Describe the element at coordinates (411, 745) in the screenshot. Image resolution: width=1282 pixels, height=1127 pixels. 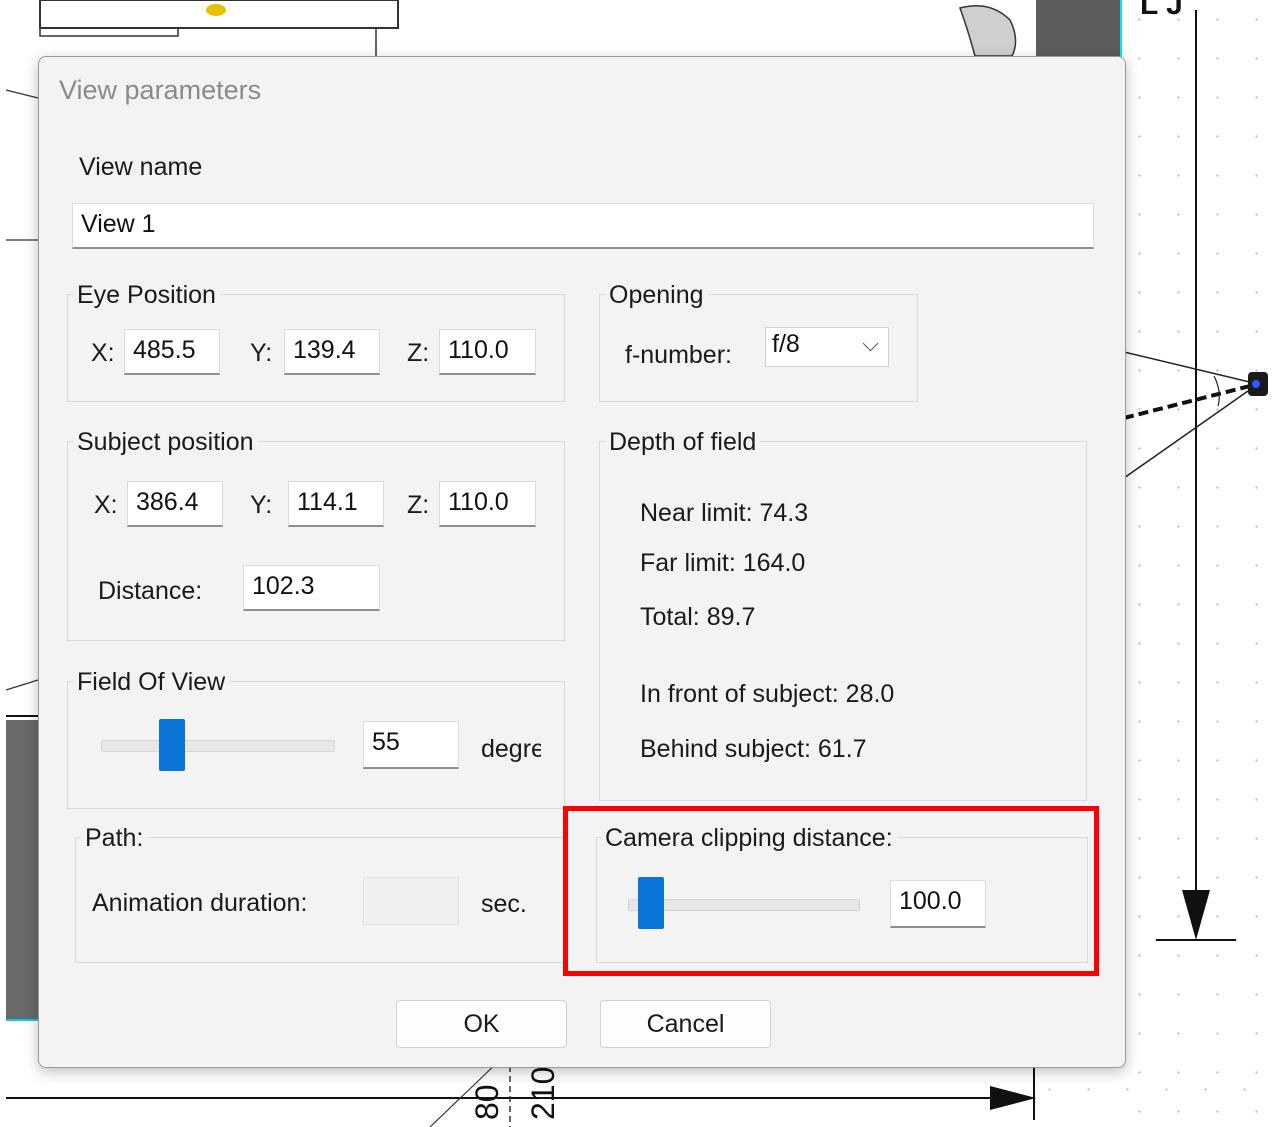
I see `fov-input: 55` at that location.